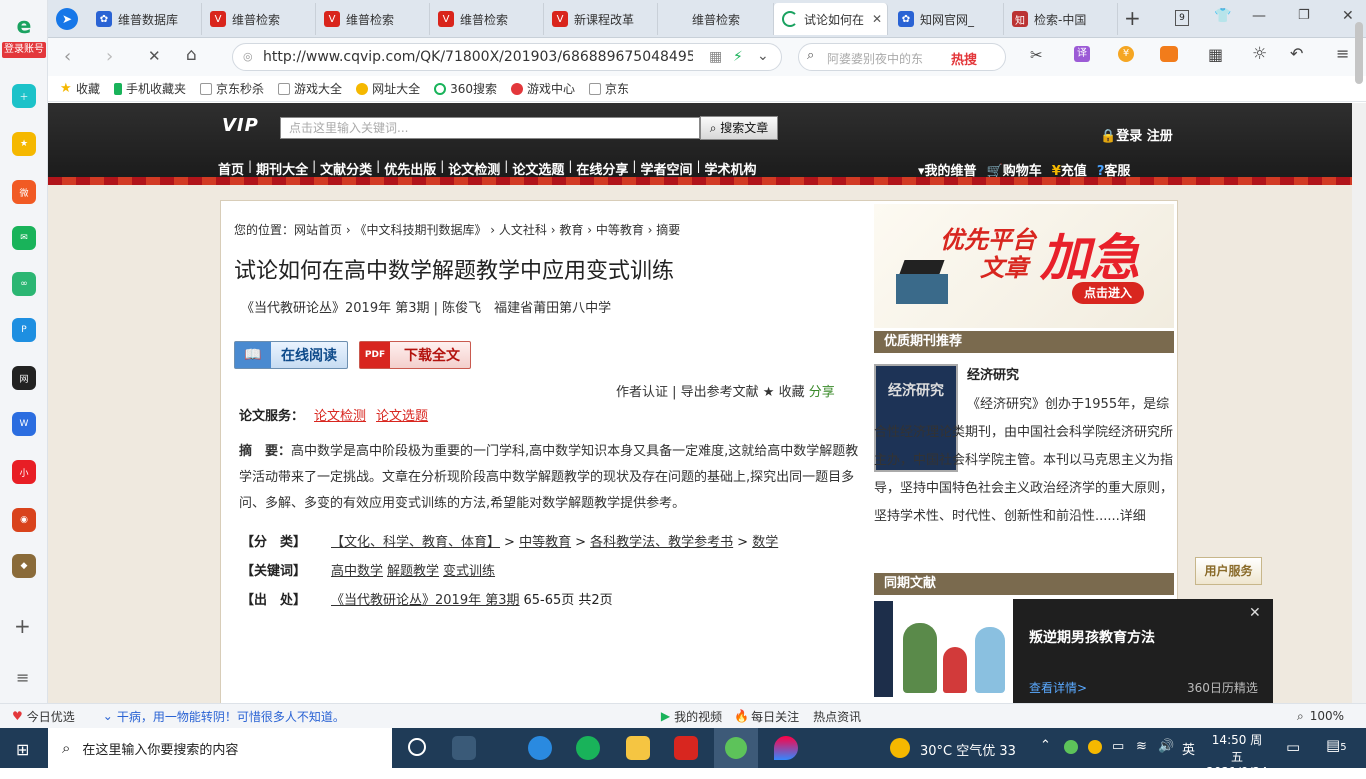 Image resolution: width=1366 pixels, height=779 pixels. Describe the element at coordinates (786, 748) in the screenshot. I see `paint-drop-icon` at that location.